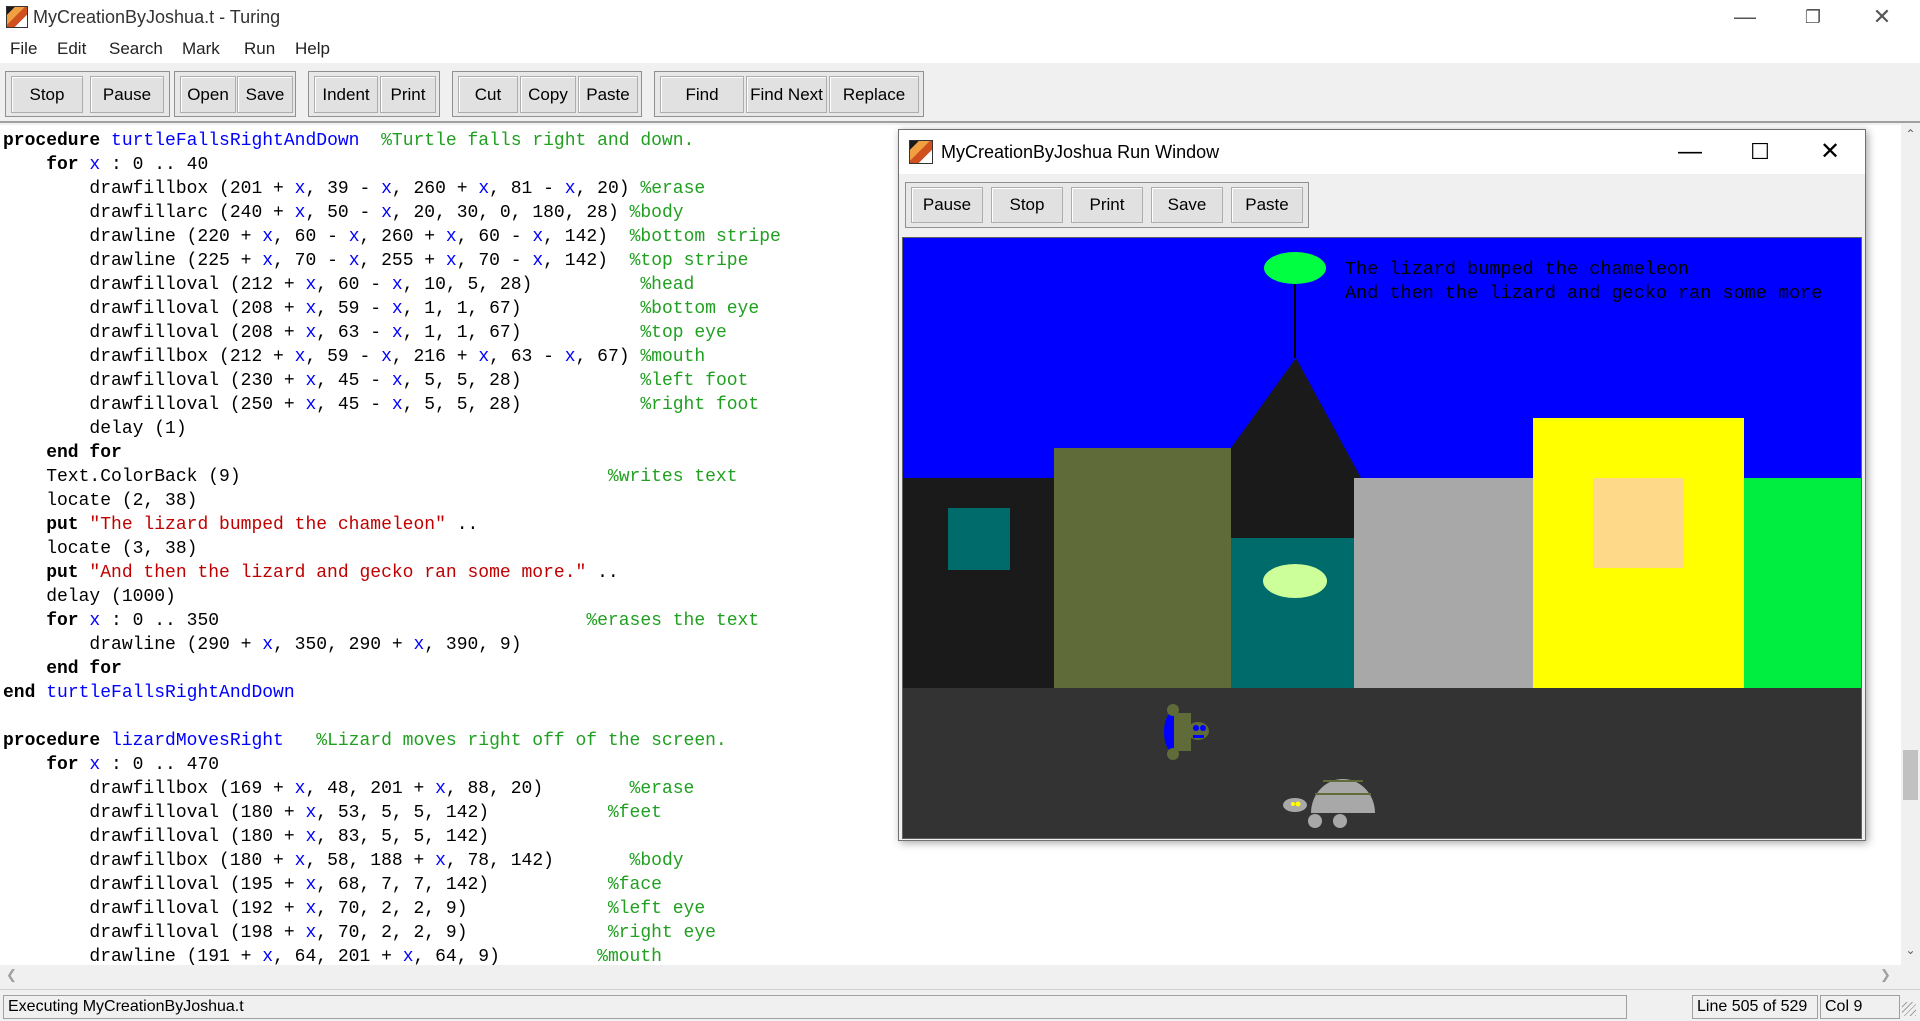 Image resolution: width=1920 pixels, height=1021 pixels. I want to click on code-line: put "The lizard bumped the chameleon" .., so click(241, 525).